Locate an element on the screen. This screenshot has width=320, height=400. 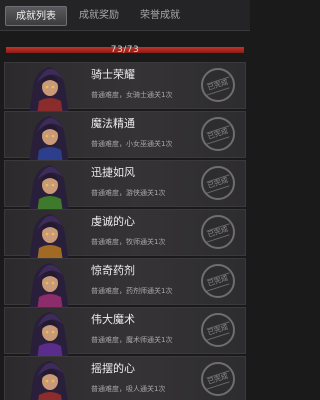
achievement-description: 普通难度，游侠通关1次 is located at coordinates (128, 193).